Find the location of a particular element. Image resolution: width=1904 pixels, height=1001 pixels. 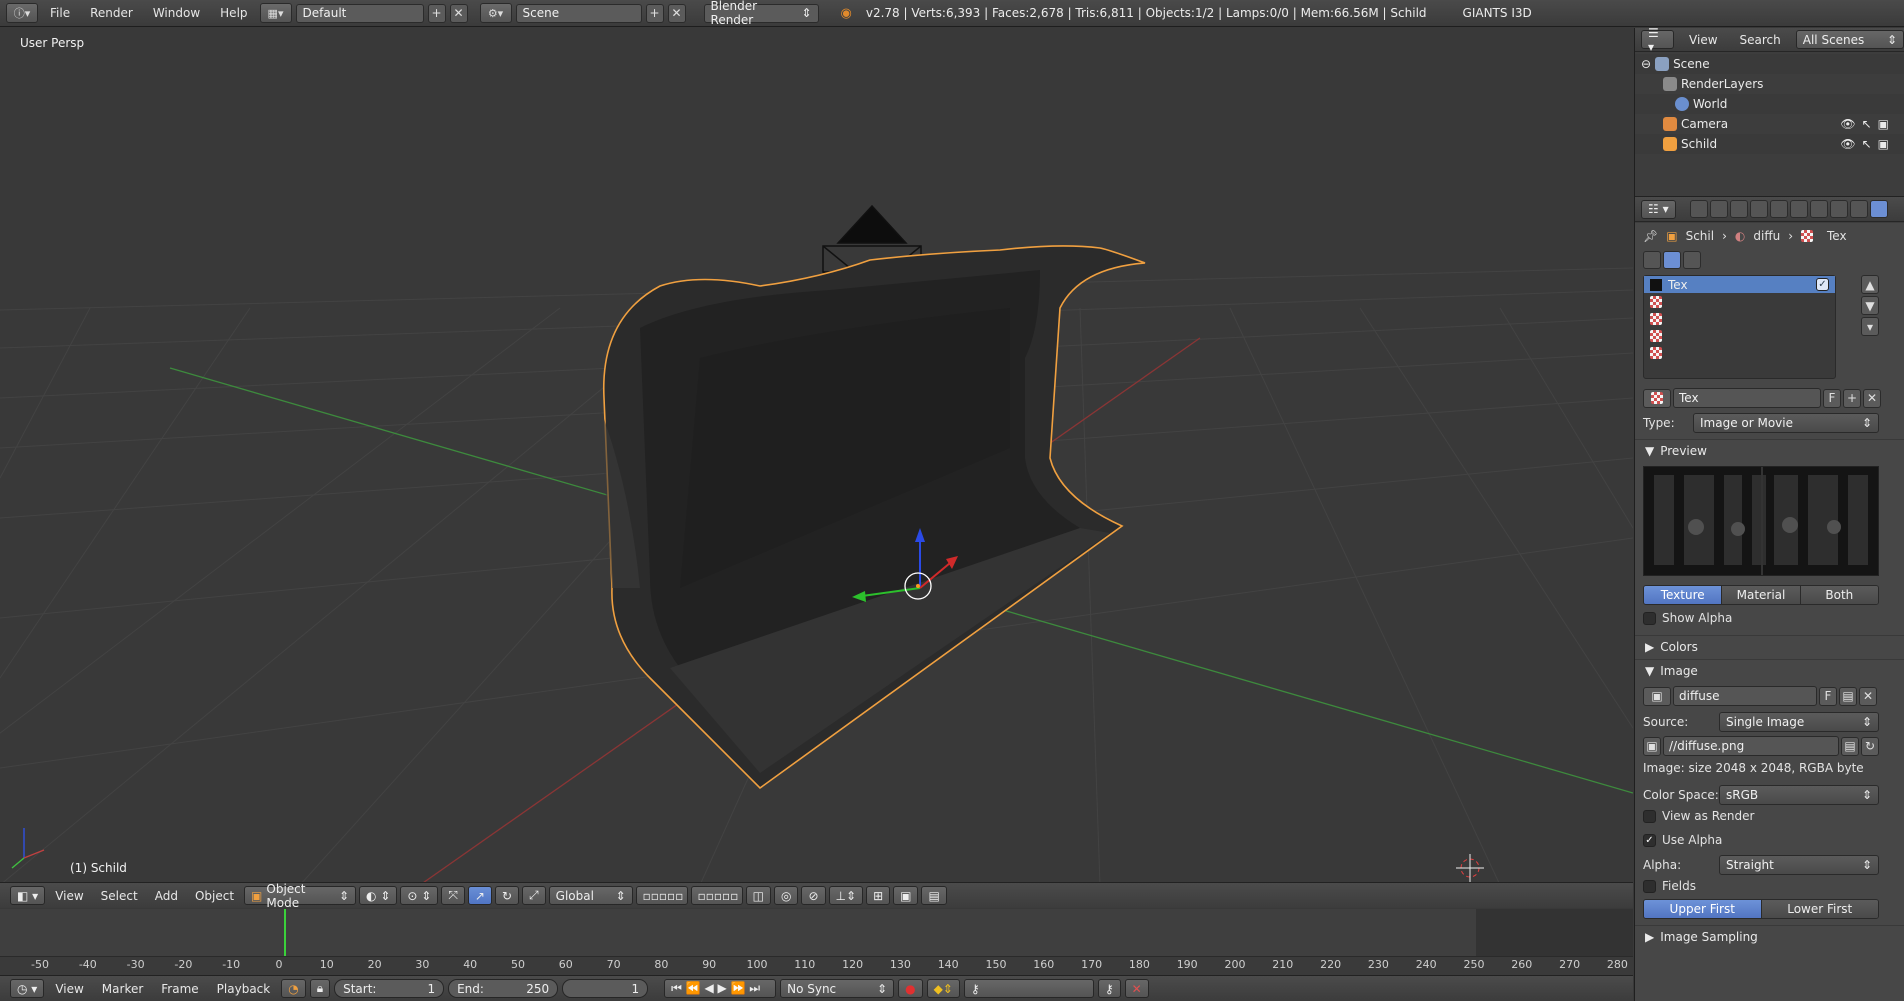

insert-keyframe-icon: ⚷ is located at coordinates (1109, 988).